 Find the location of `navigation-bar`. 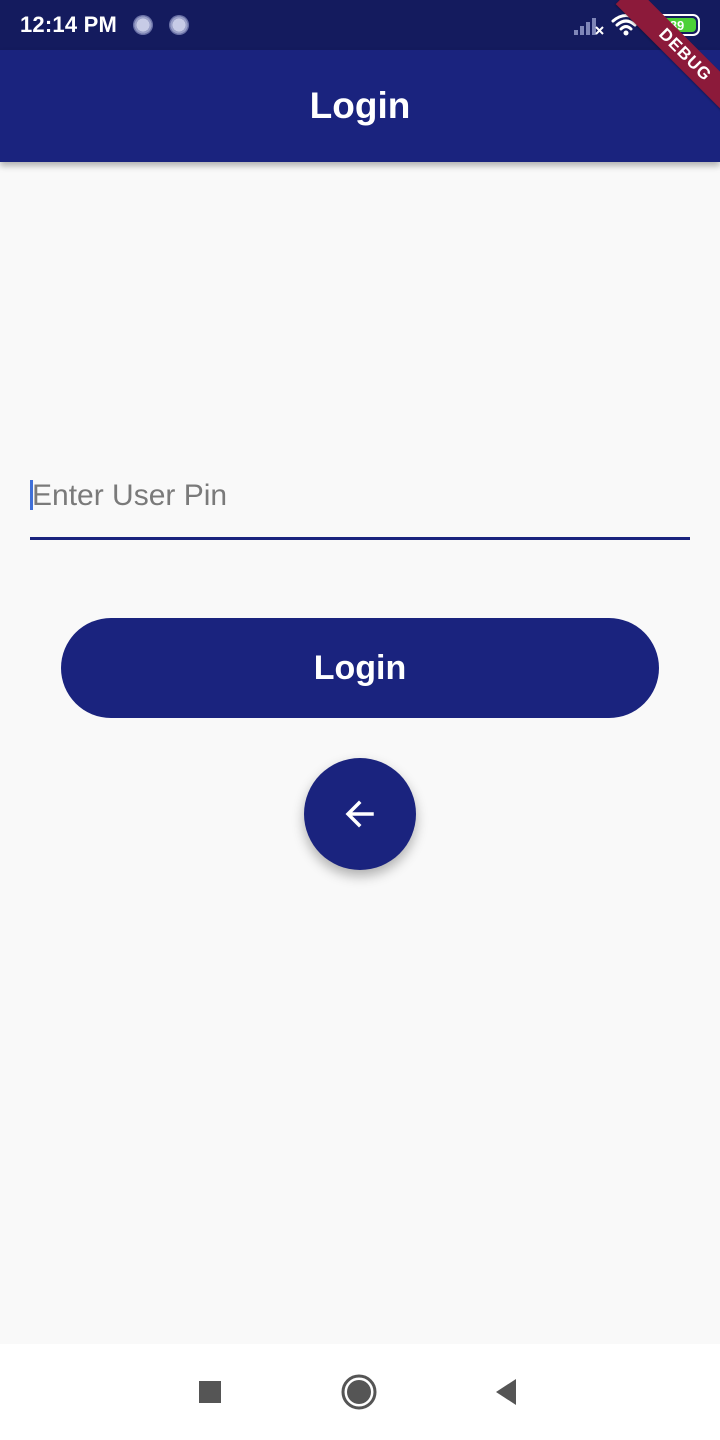

navigation-bar is located at coordinates (360, 1392).